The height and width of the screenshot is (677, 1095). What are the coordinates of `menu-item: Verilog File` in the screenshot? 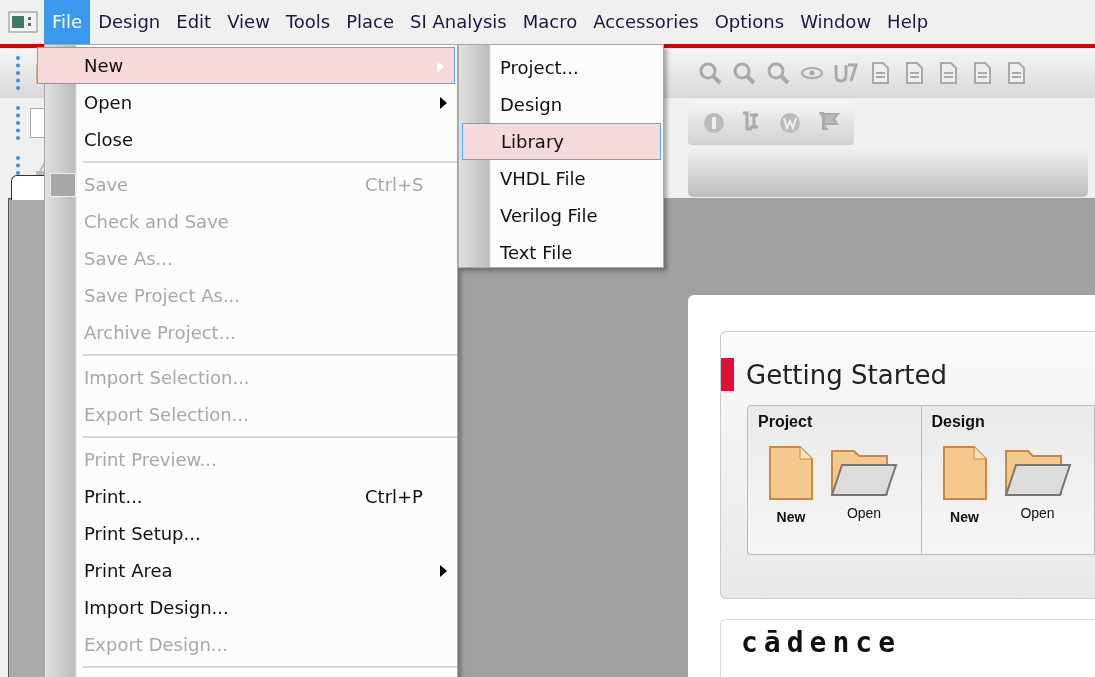 It's located at (561, 215).